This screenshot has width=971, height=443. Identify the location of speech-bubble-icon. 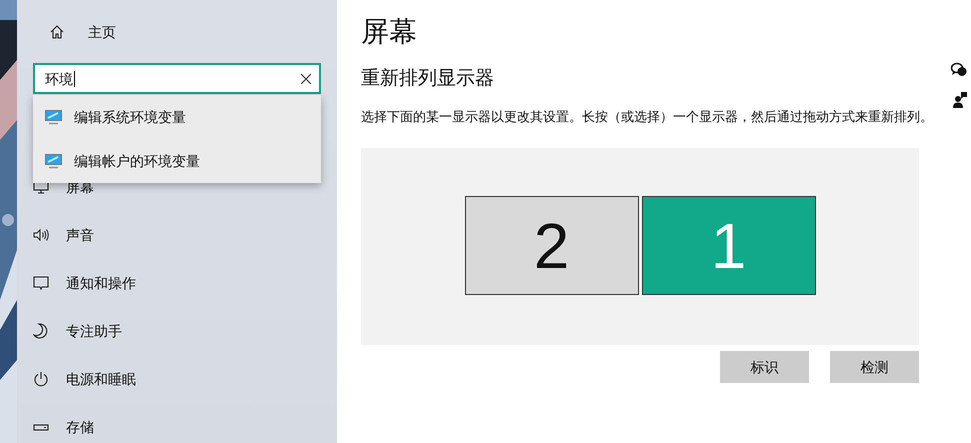
(41, 283).